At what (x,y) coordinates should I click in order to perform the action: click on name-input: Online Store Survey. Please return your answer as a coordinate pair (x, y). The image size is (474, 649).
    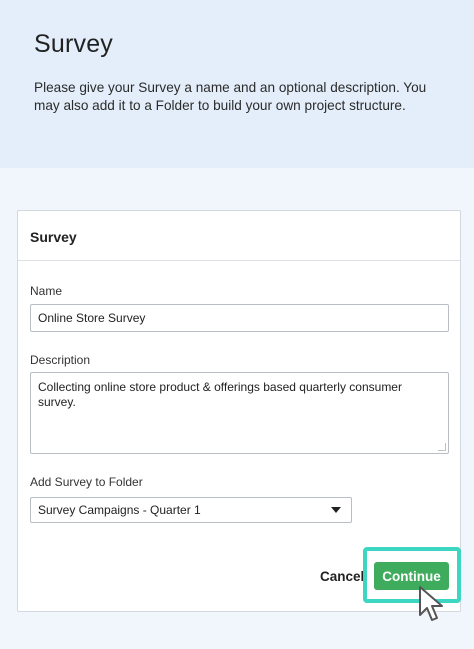
    Looking at the image, I should click on (239, 318).